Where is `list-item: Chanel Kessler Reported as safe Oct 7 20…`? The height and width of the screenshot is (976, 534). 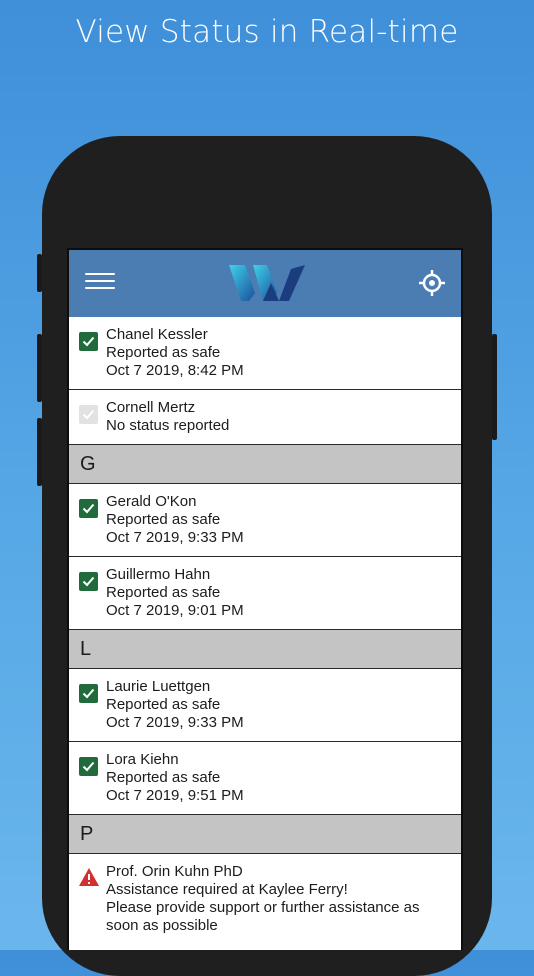 list-item: Chanel Kessler Reported as safe Oct 7 20… is located at coordinates (265, 353).